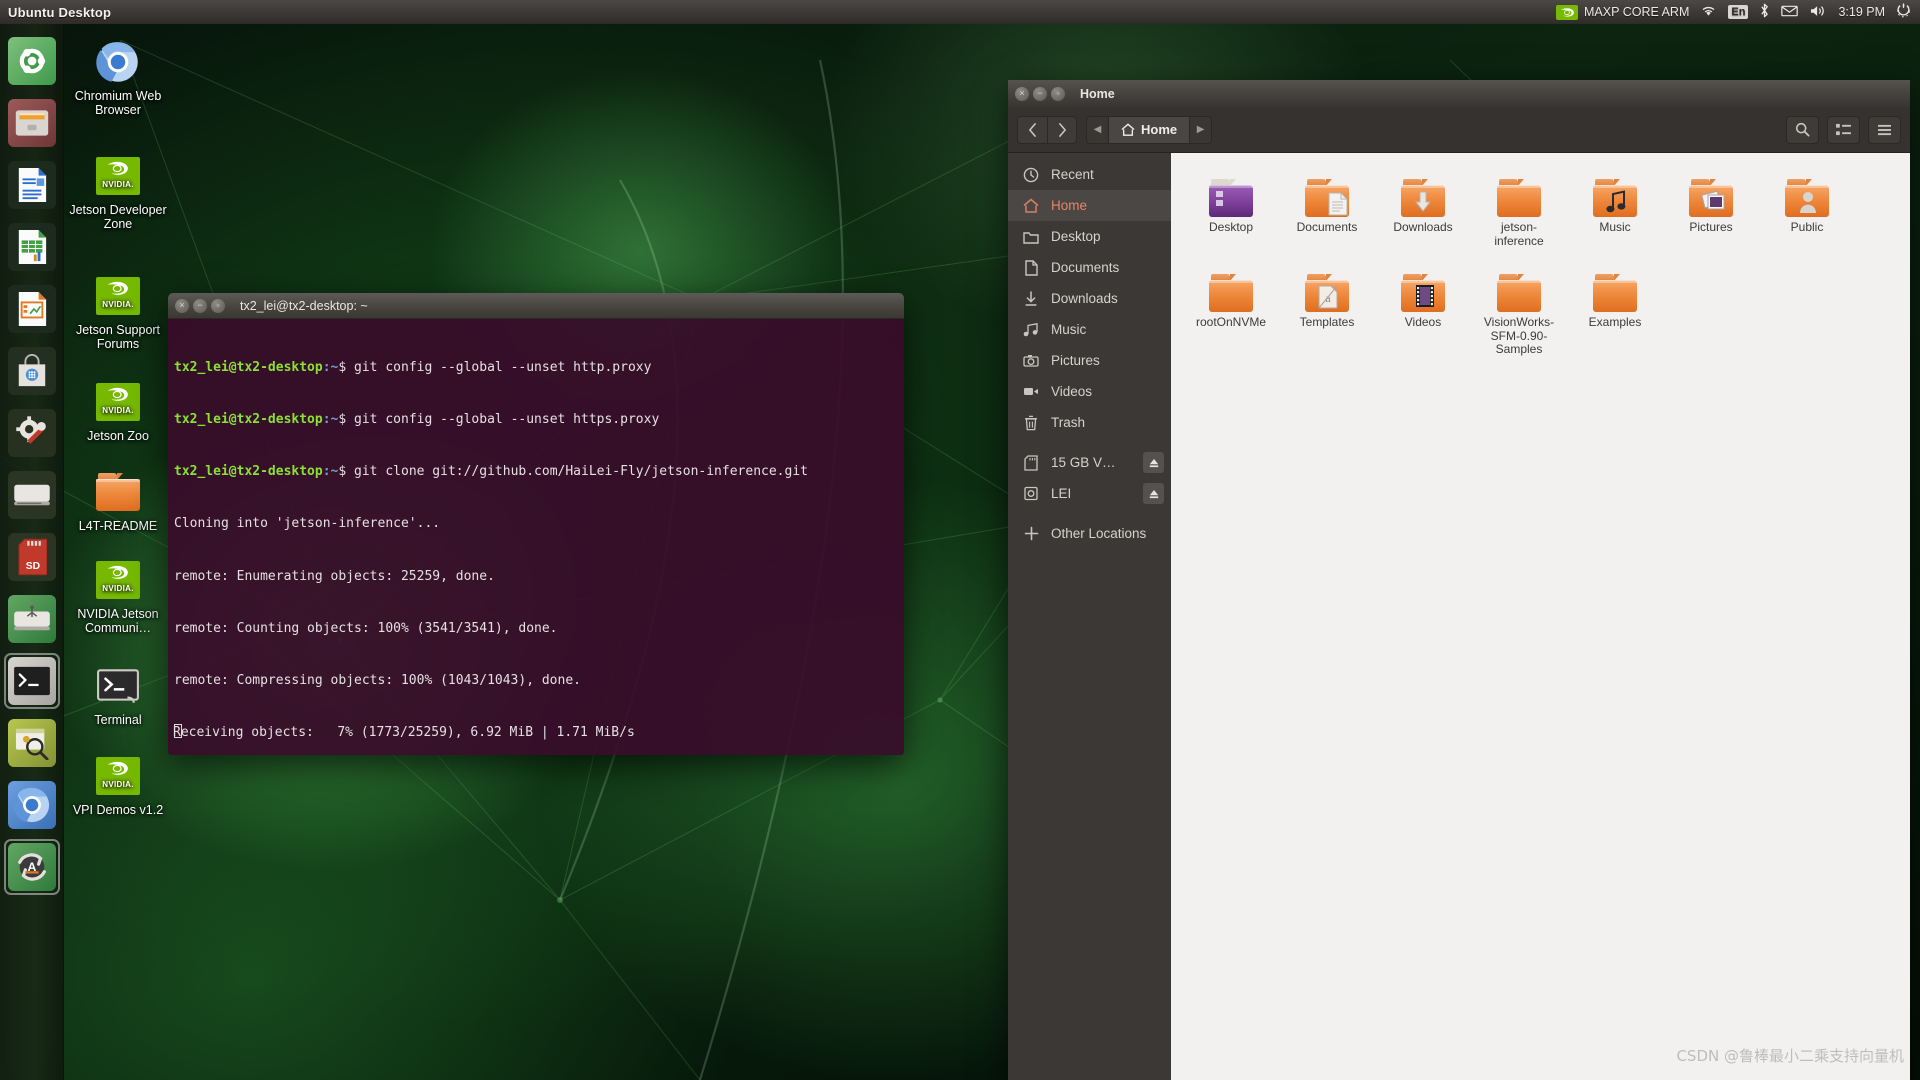 The height and width of the screenshot is (1080, 1920). What do you see at coordinates (59, 12) in the screenshot?
I see `panel-title: Ubuntu Desktop` at bounding box center [59, 12].